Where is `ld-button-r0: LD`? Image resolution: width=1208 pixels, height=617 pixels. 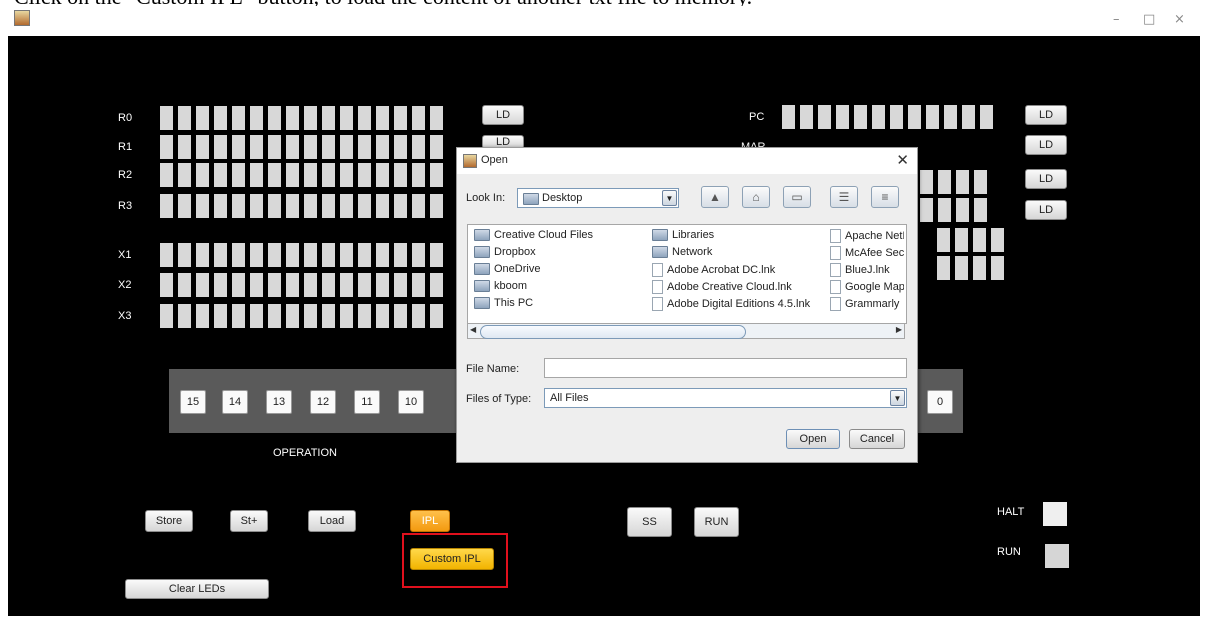 ld-button-r0: LD is located at coordinates (503, 115).